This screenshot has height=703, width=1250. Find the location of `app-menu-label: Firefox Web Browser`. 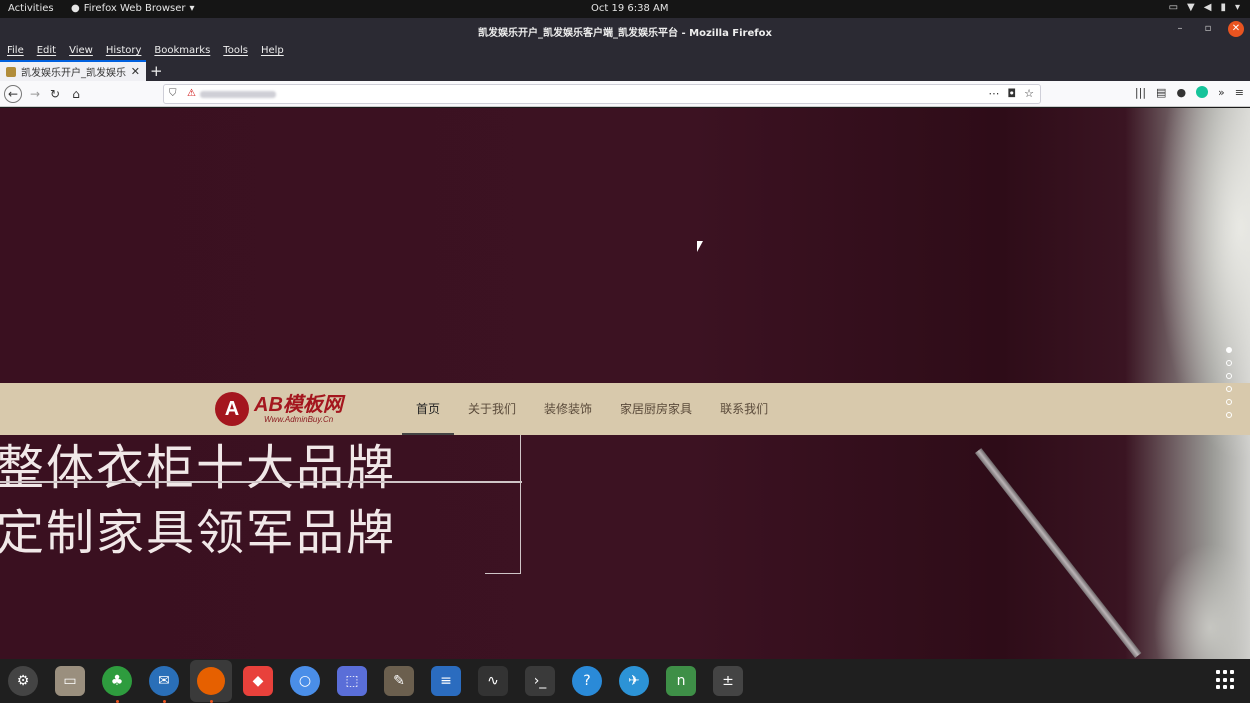

app-menu-label: Firefox Web Browser is located at coordinates (134, 8).